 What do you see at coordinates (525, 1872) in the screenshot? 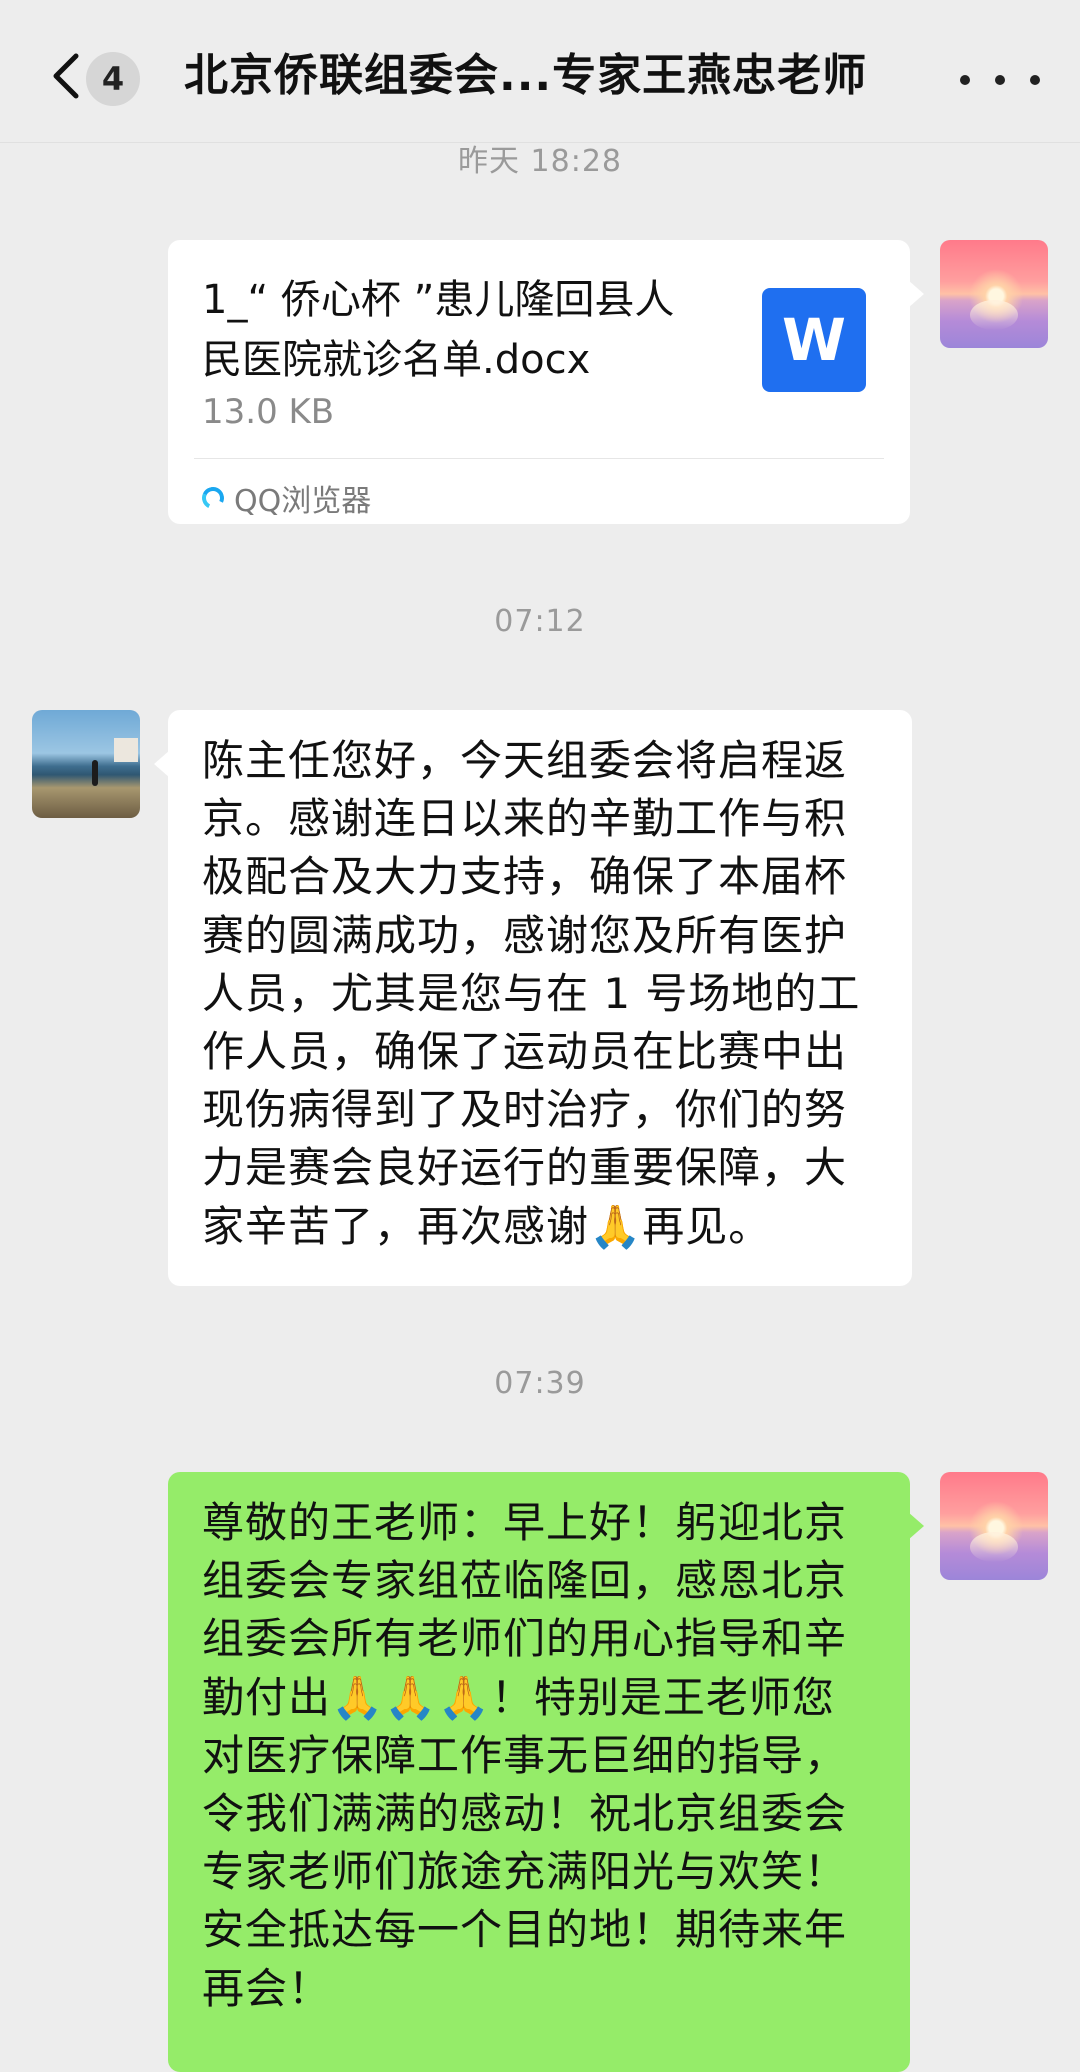
I see `message-line: 专家老师们旅途充满阳光与欢笑！` at bounding box center [525, 1872].